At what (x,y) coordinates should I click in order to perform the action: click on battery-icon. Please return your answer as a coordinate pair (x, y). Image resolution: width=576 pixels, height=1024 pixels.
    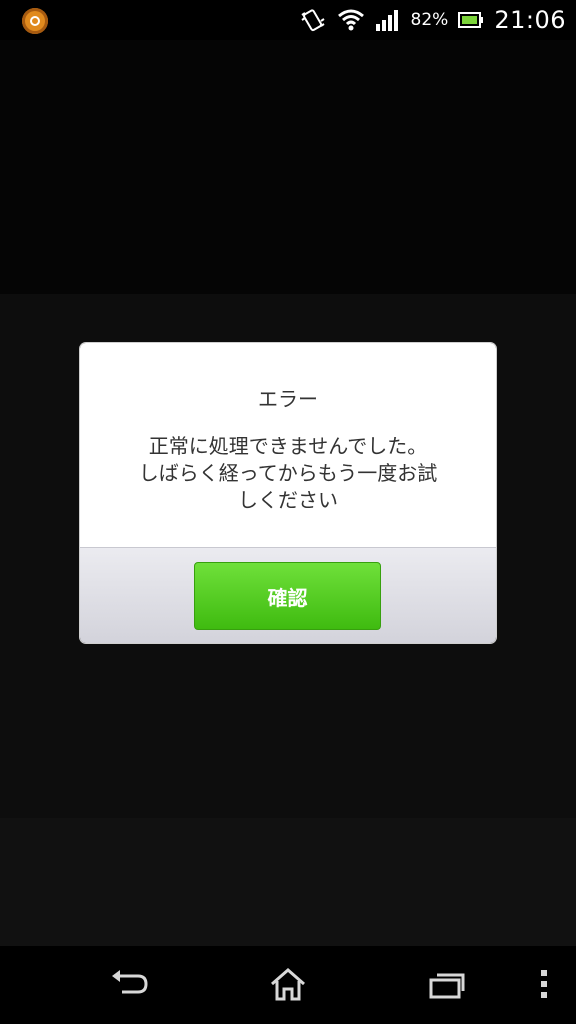
    Looking at the image, I should click on (471, 20).